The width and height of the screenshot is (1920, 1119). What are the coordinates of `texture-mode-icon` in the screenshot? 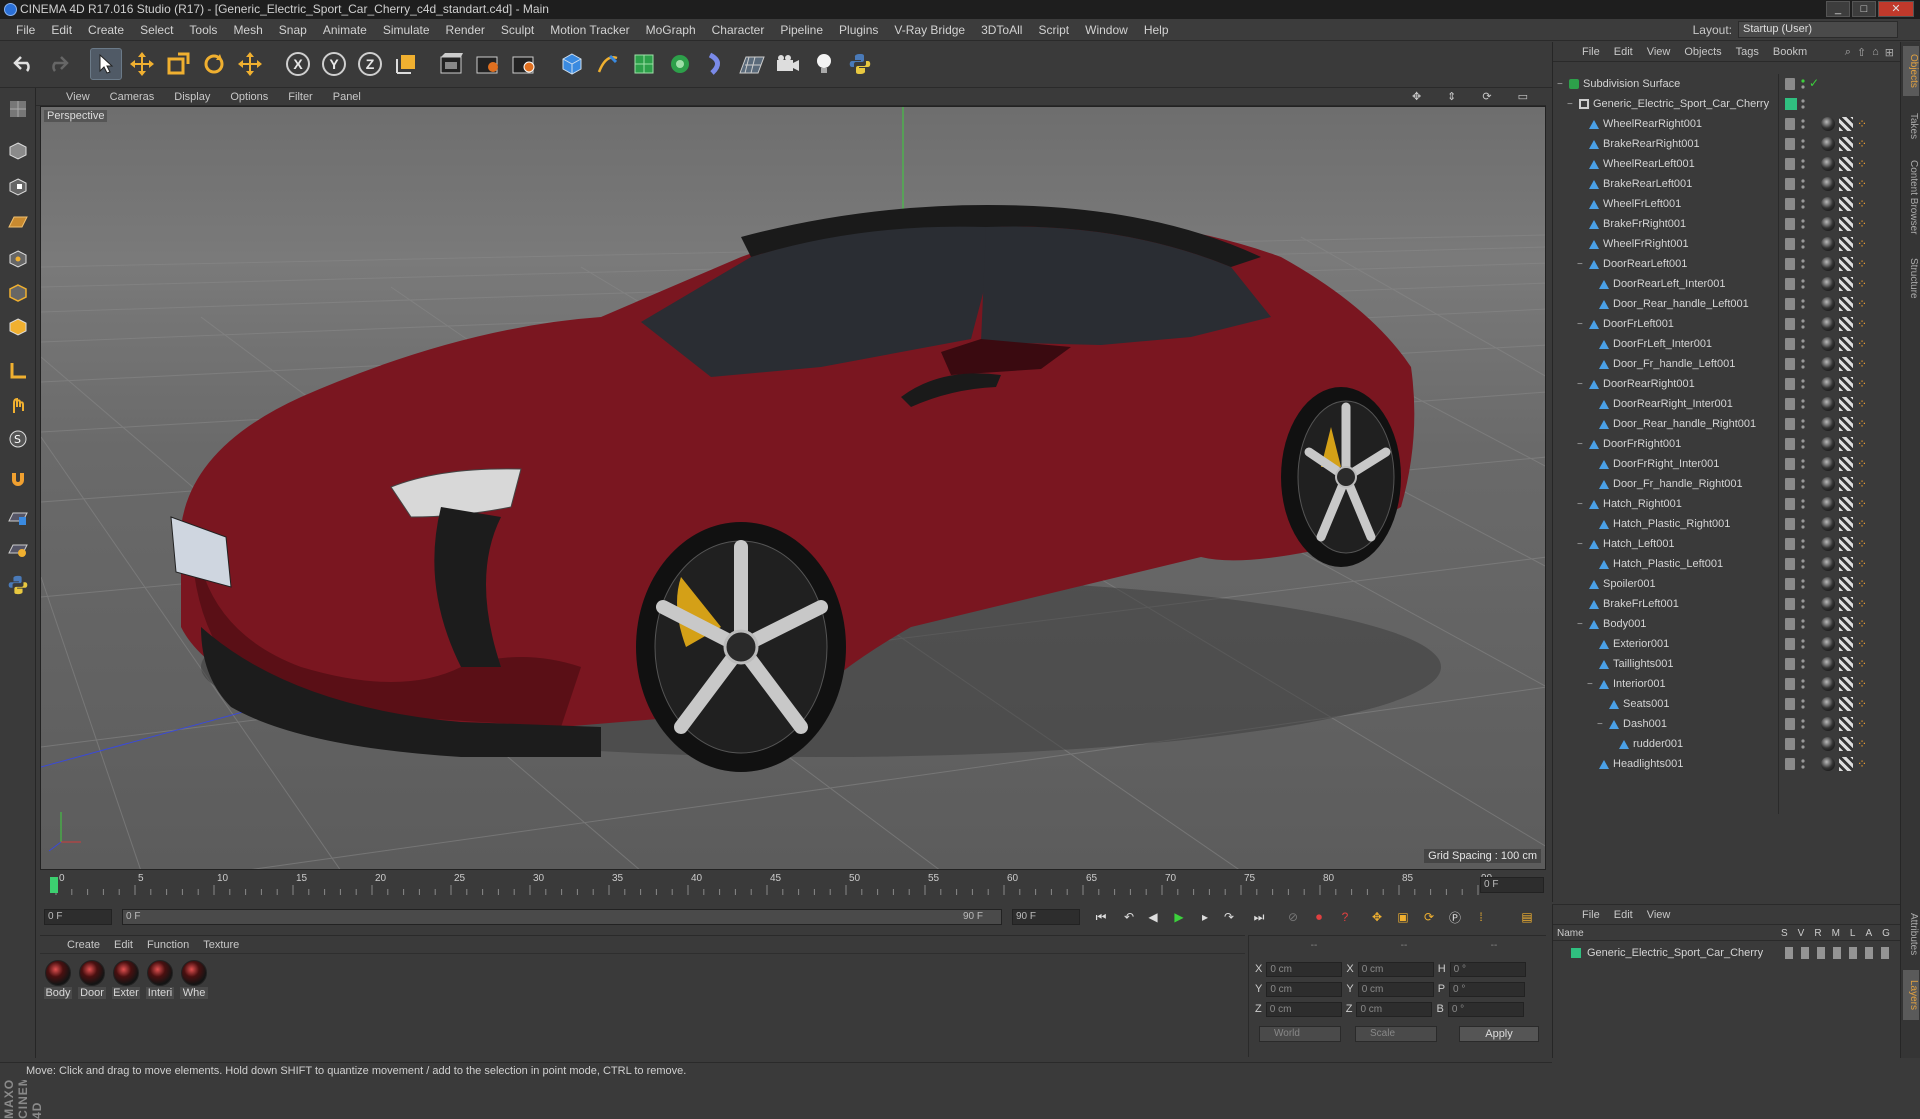 It's located at (18, 187).